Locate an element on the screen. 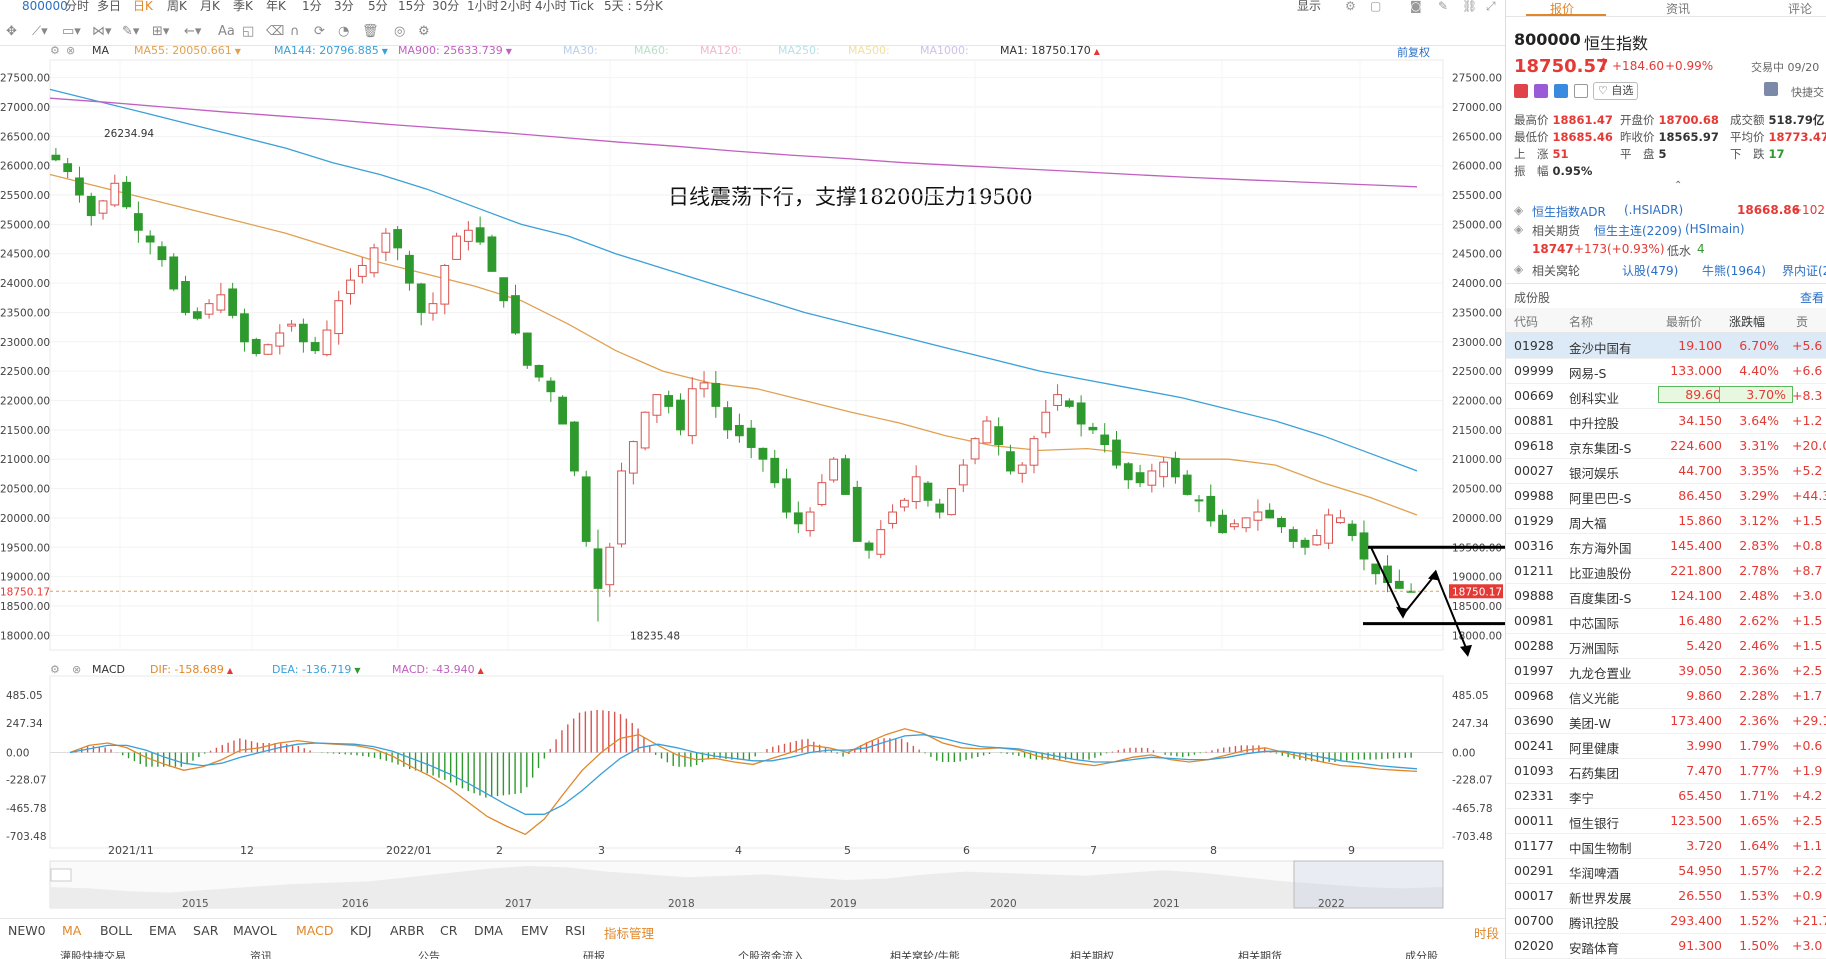 The width and height of the screenshot is (1826, 959). period-tab: 30分 is located at coordinates (445, 6).